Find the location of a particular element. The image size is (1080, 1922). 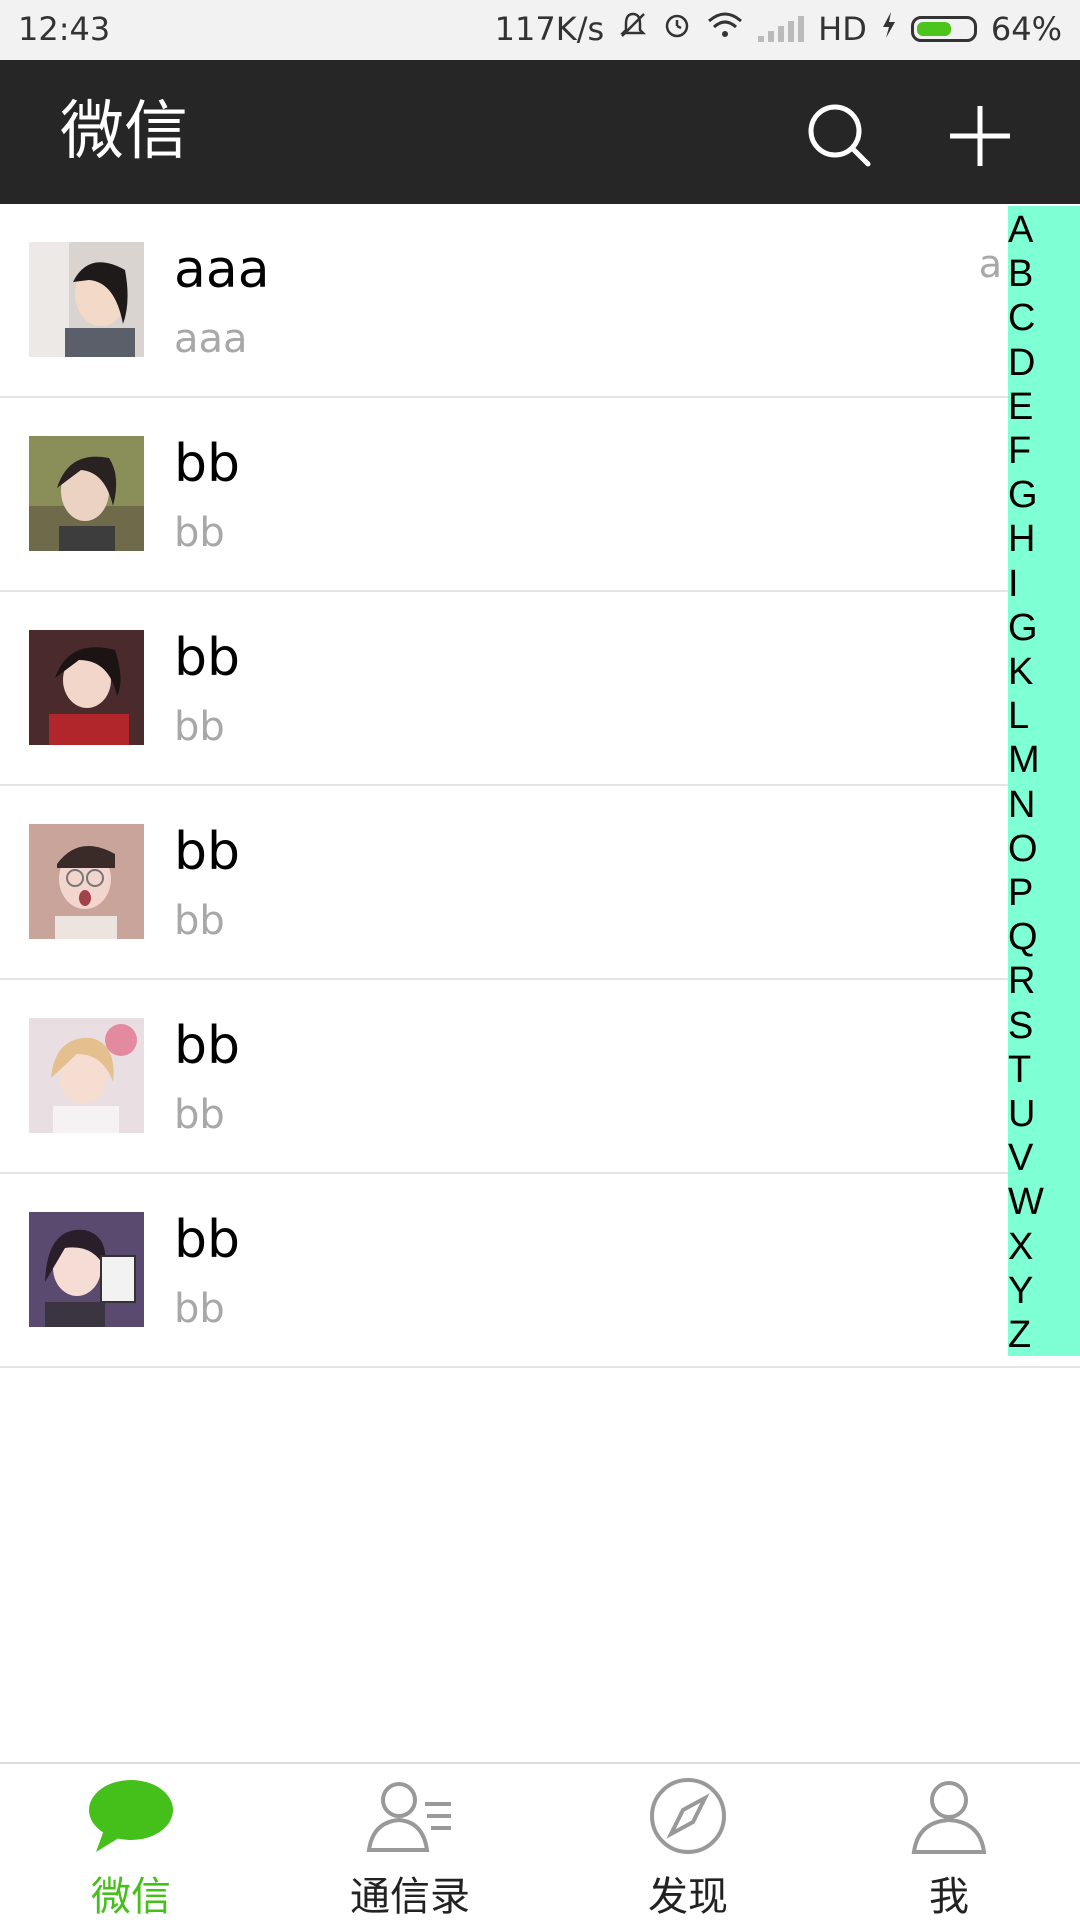

tab-label: 发现 is located at coordinates (688, 1897).